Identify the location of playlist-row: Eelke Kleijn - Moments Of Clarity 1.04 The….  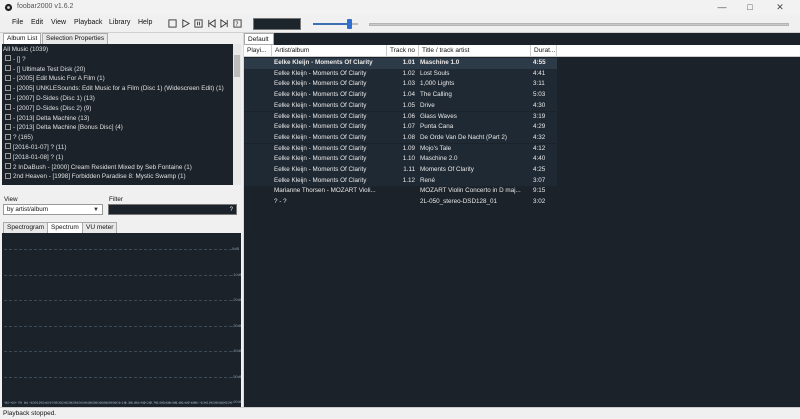
(400, 95).